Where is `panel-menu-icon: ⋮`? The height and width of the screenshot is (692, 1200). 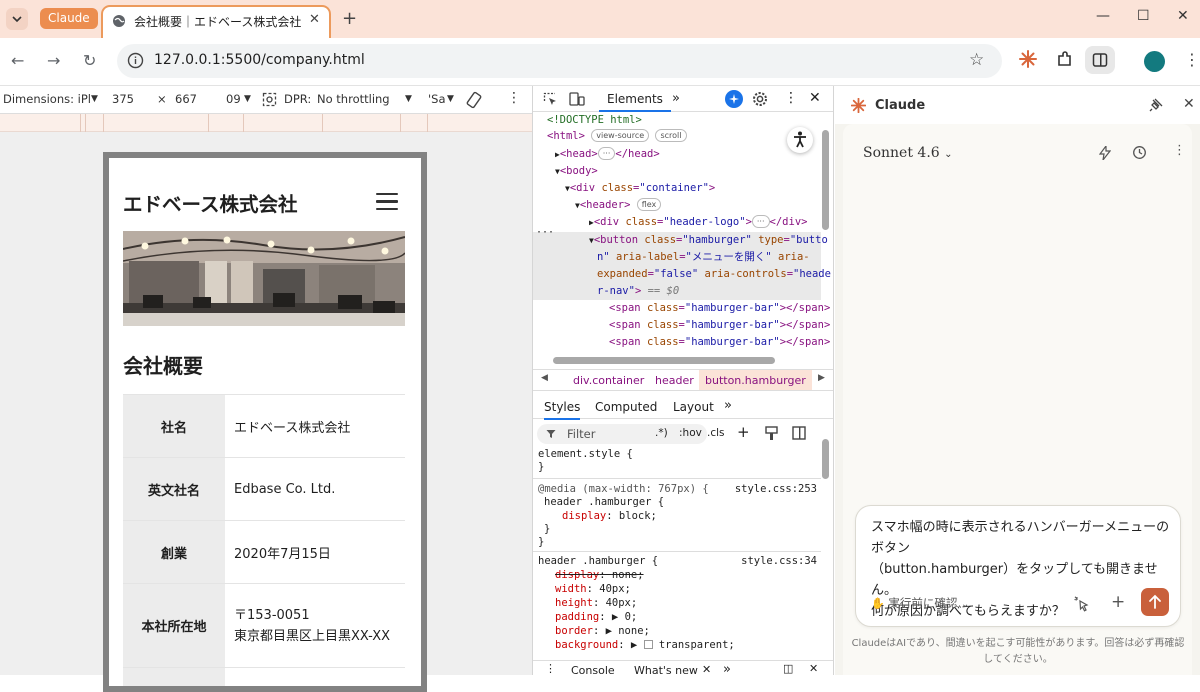
panel-menu-icon: ⋮ is located at coordinates (1179, 150).